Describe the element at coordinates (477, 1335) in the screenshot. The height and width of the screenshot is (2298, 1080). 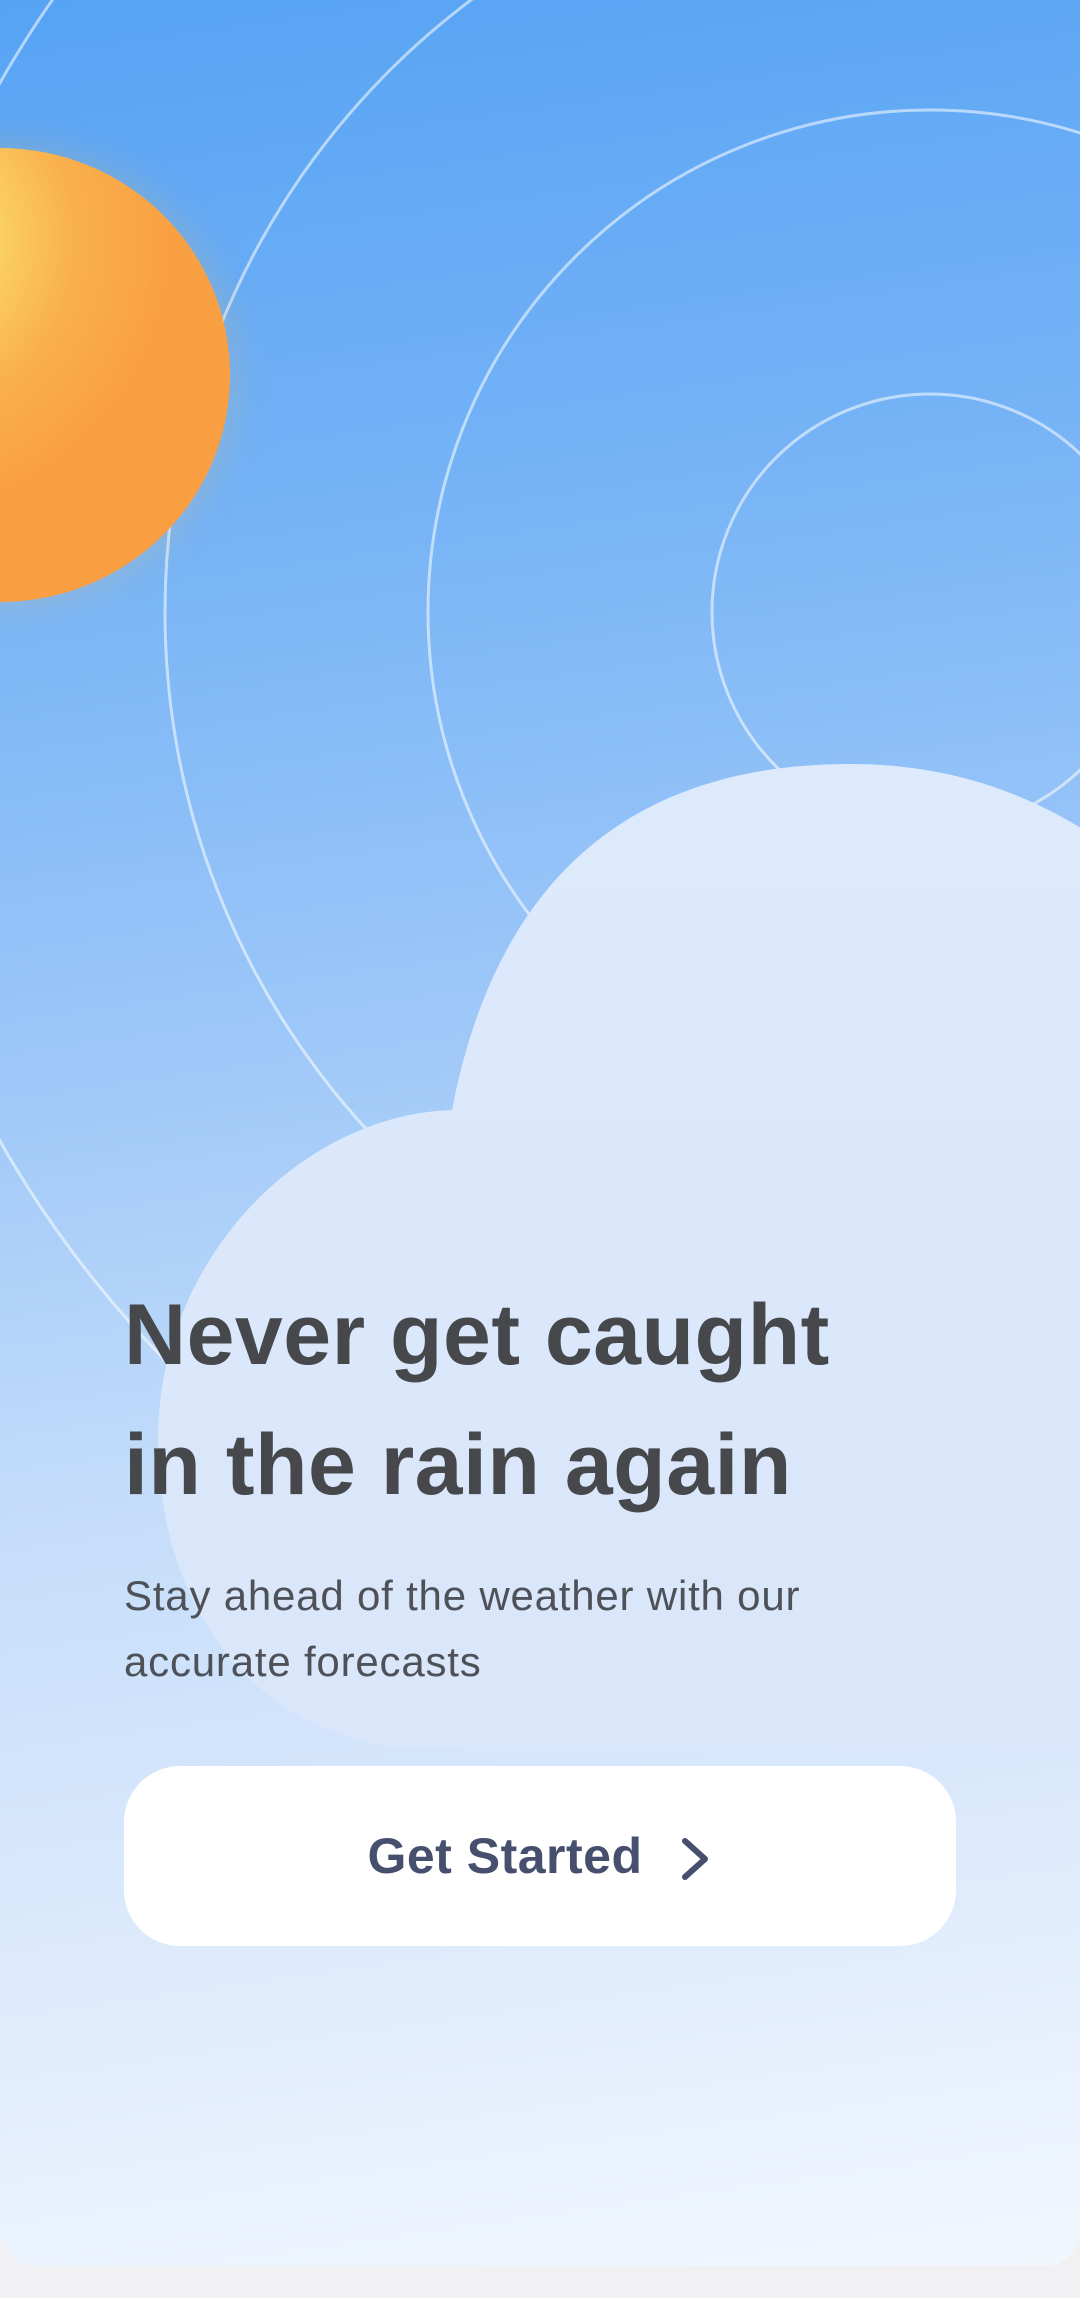
I see `headline-line-1: Never get caught` at that location.